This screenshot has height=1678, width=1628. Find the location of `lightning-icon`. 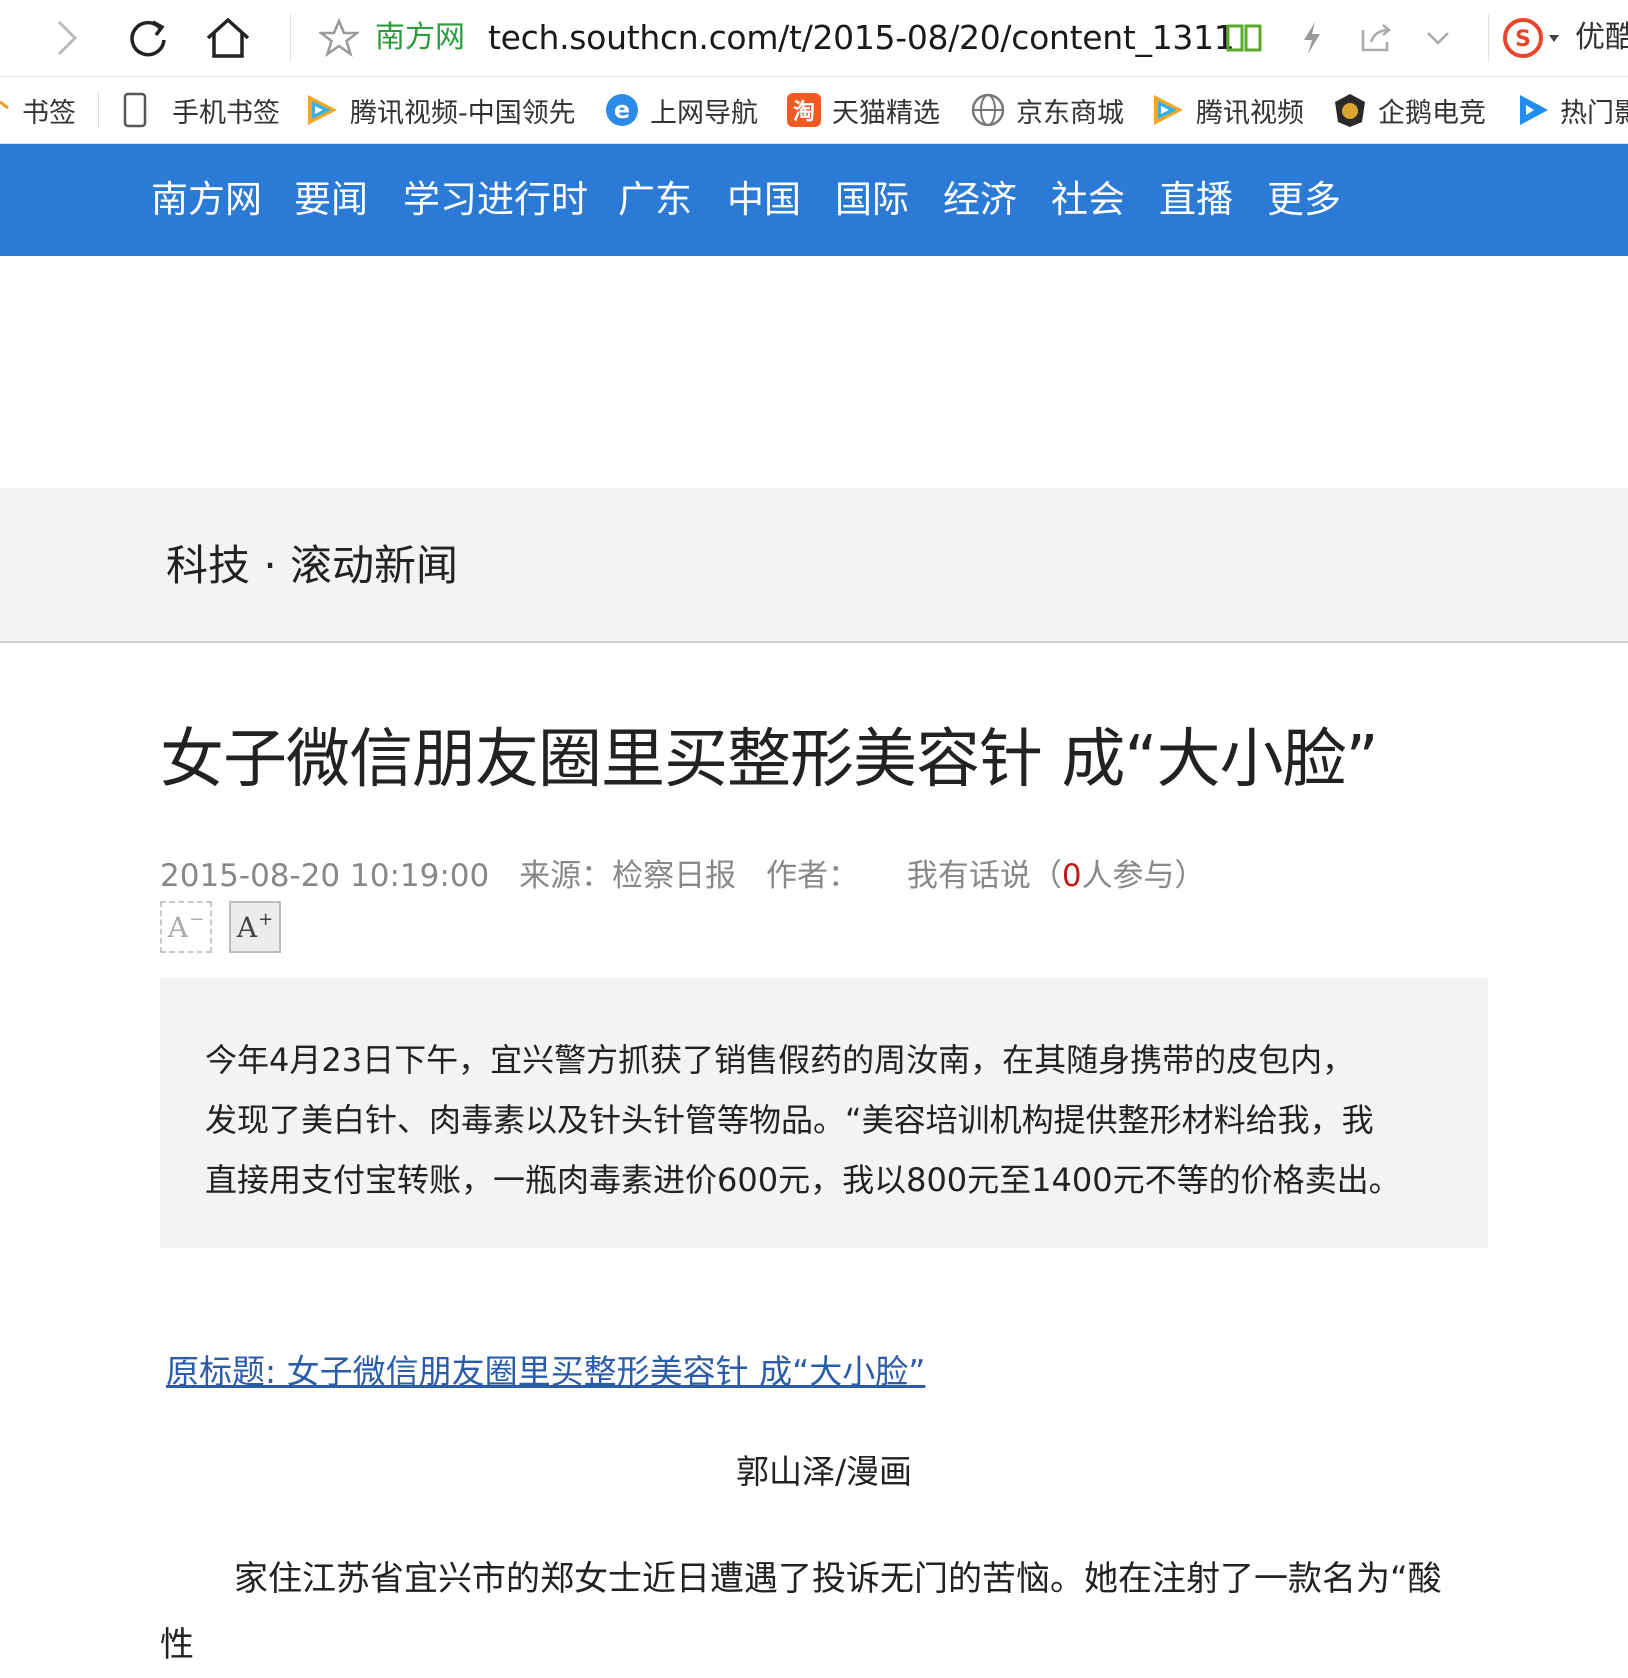

lightning-icon is located at coordinates (1312, 38).